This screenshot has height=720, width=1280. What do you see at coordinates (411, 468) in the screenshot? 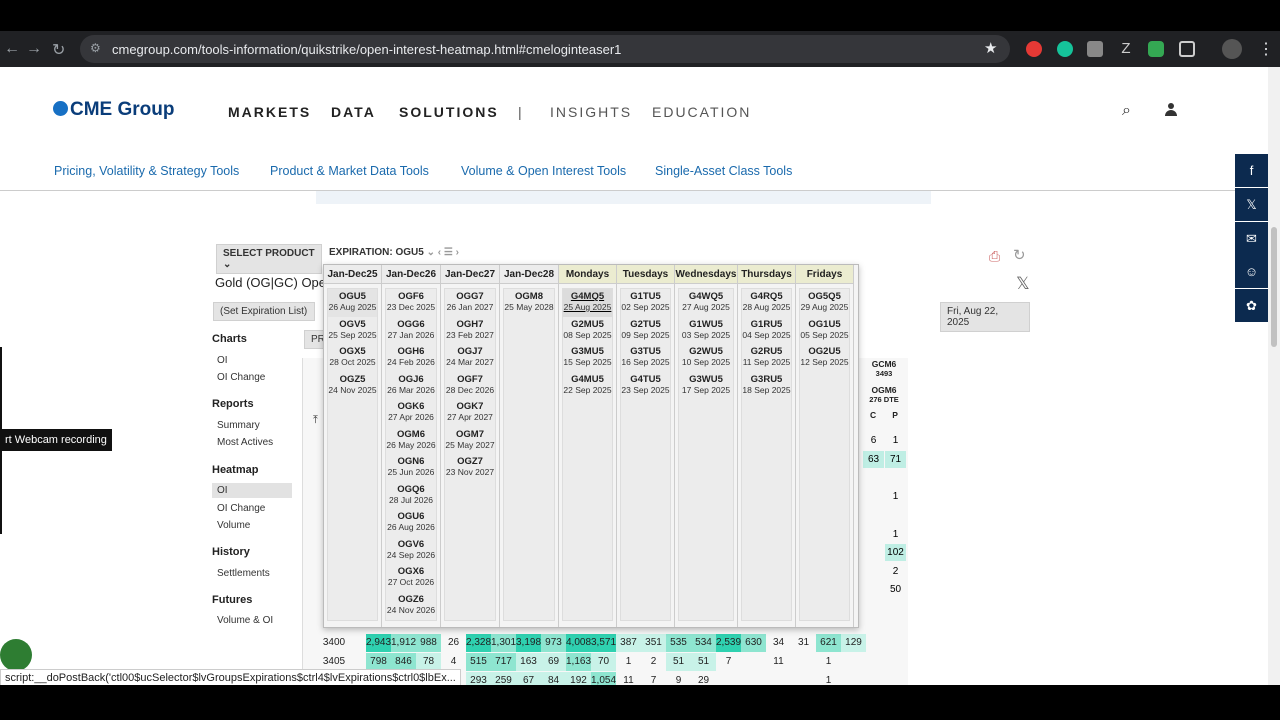
I see `expiry-option: OGN6 25 Jun 2026` at bounding box center [411, 468].